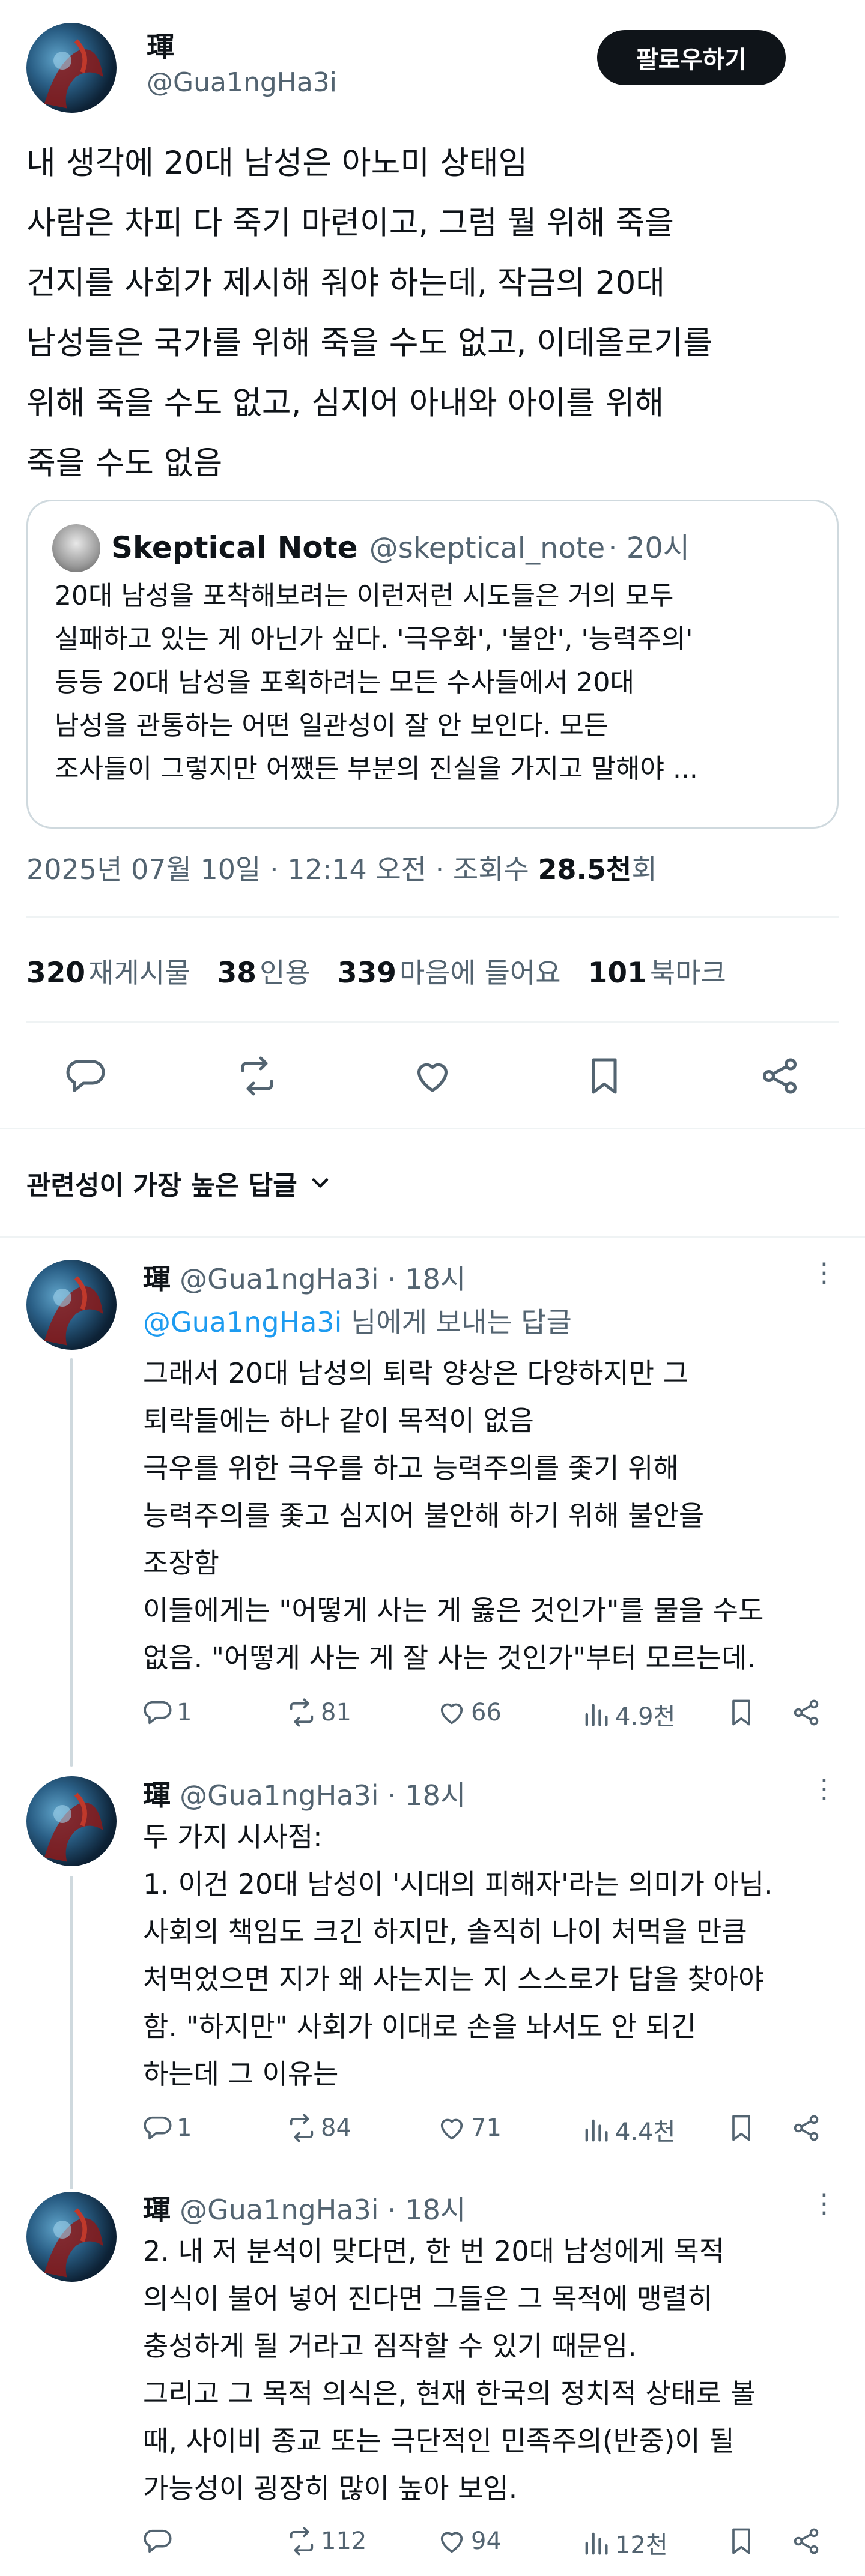  Describe the element at coordinates (345, 403) in the screenshot. I see `post-text-line: 위해 죽을 수도 없고, 심지어 아내와 아이를 위해` at that location.